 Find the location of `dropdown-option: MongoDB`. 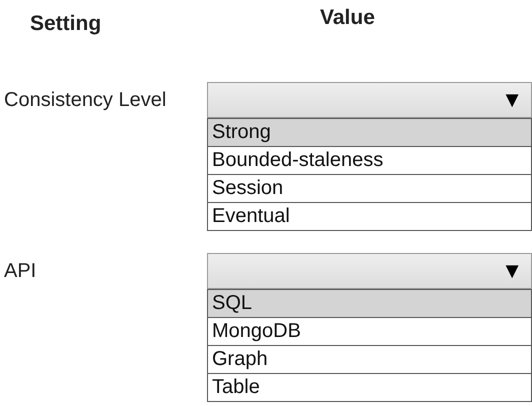

dropdown-option: MongoDB is located at coordinates (369, 332).